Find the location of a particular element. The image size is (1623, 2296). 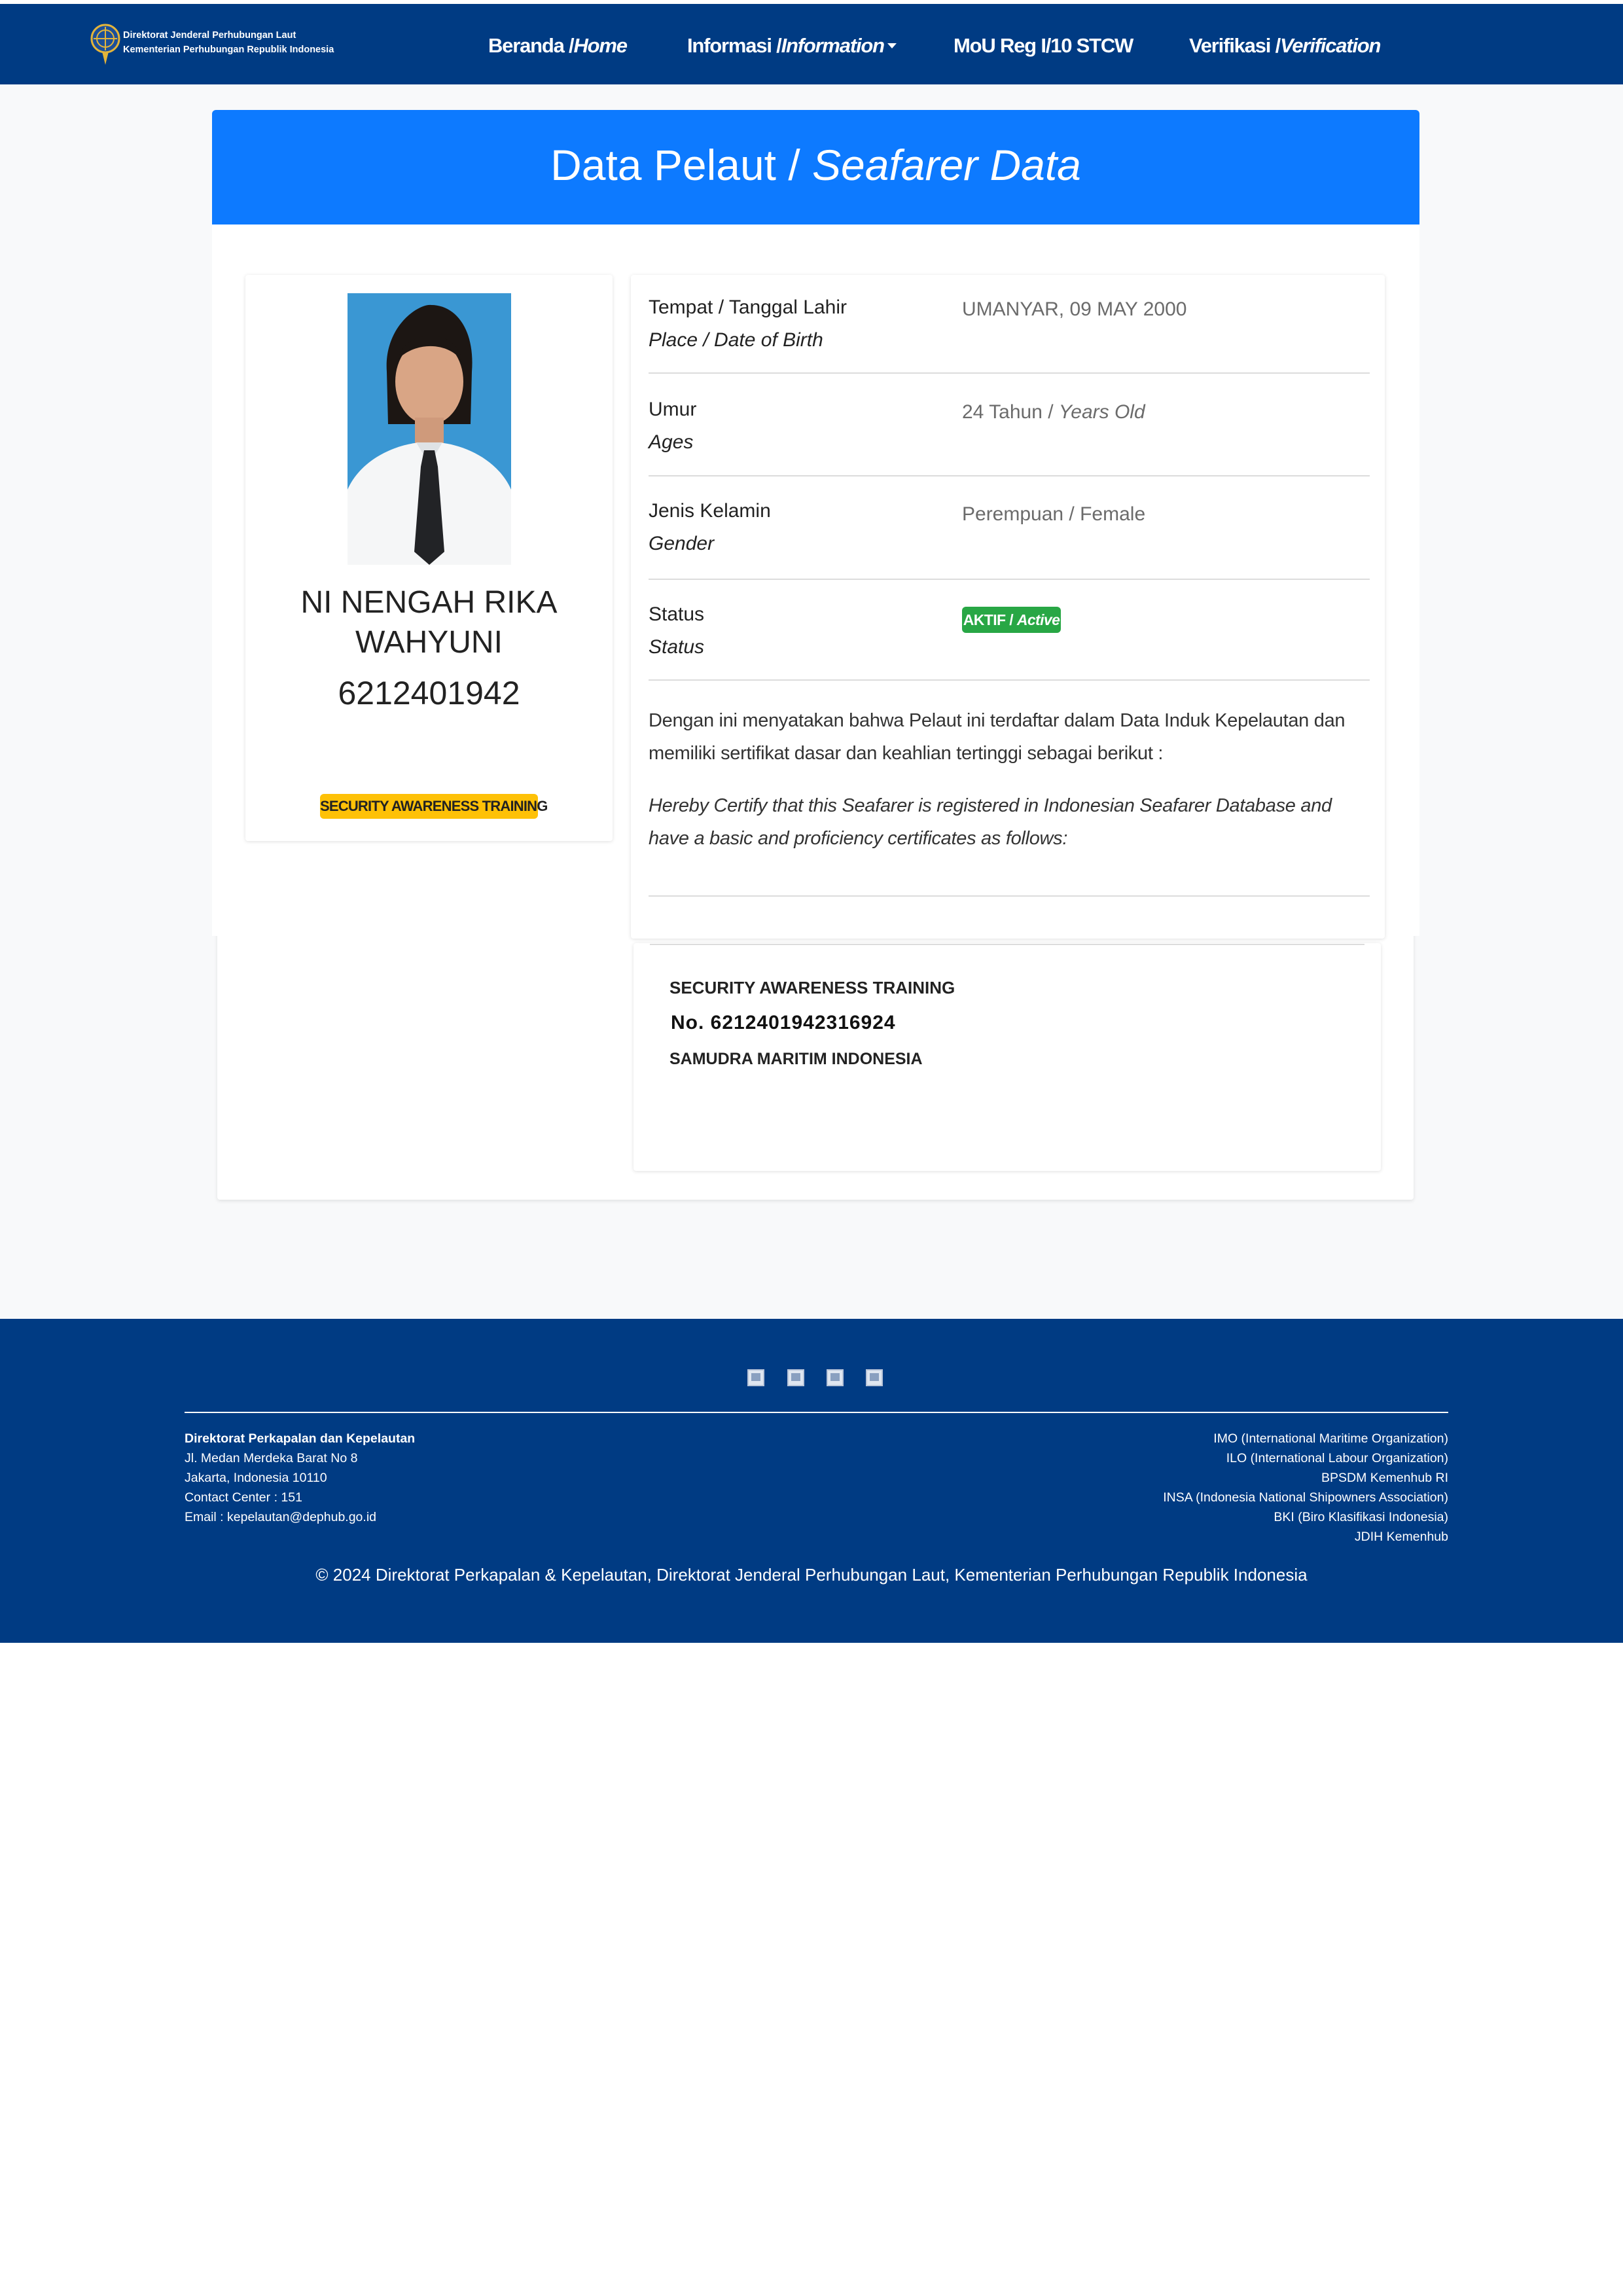

age-value-id: 24 Tahun / is located at coordinates (1010, 412).